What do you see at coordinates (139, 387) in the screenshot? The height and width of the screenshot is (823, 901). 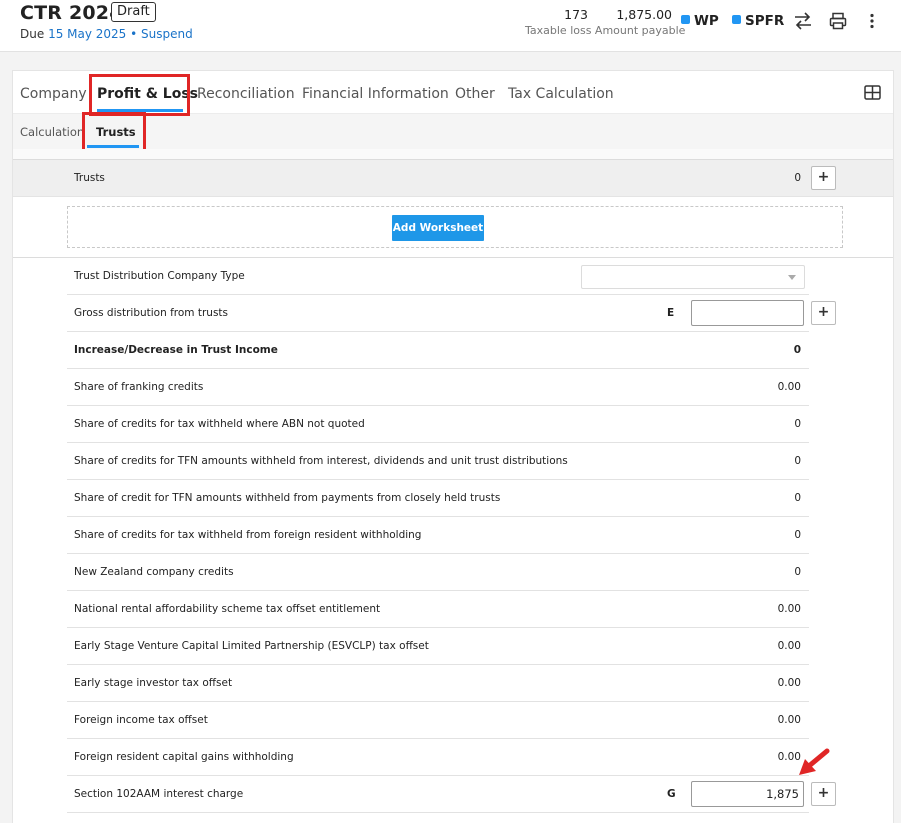 I see `row-label: Share of franking credits` at bounding box center [139, 387].